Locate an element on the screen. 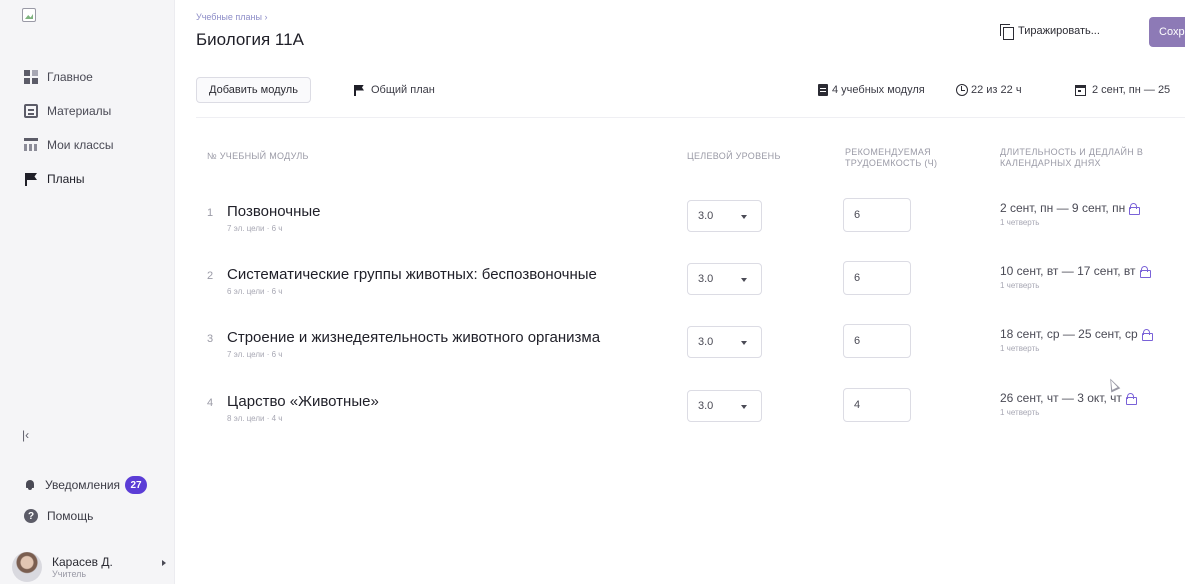  bell-icon is located at coordinates (30, 485).